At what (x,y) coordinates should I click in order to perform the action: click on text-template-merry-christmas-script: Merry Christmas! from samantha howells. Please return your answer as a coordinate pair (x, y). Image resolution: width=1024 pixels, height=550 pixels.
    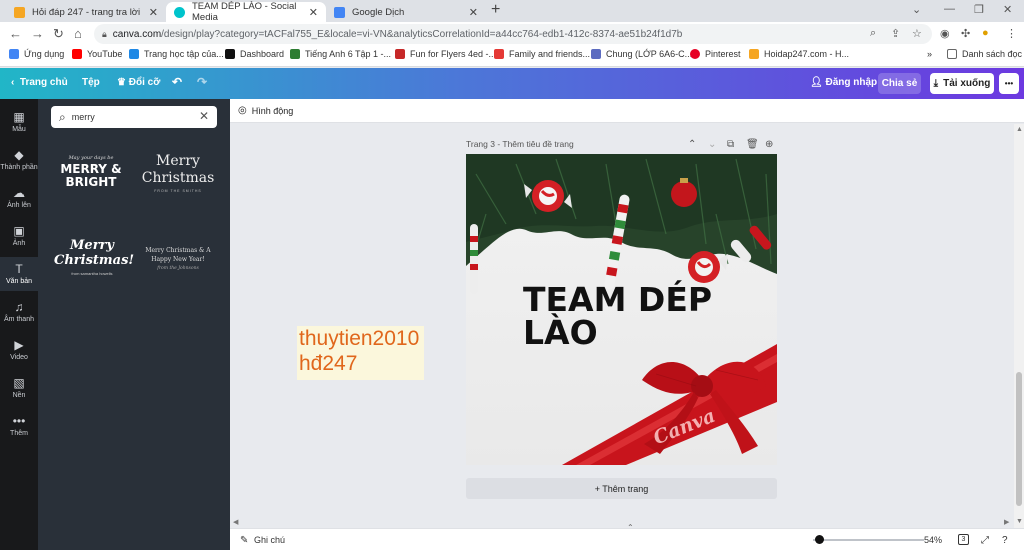
    Looking at the image, I should click on (94, 257).